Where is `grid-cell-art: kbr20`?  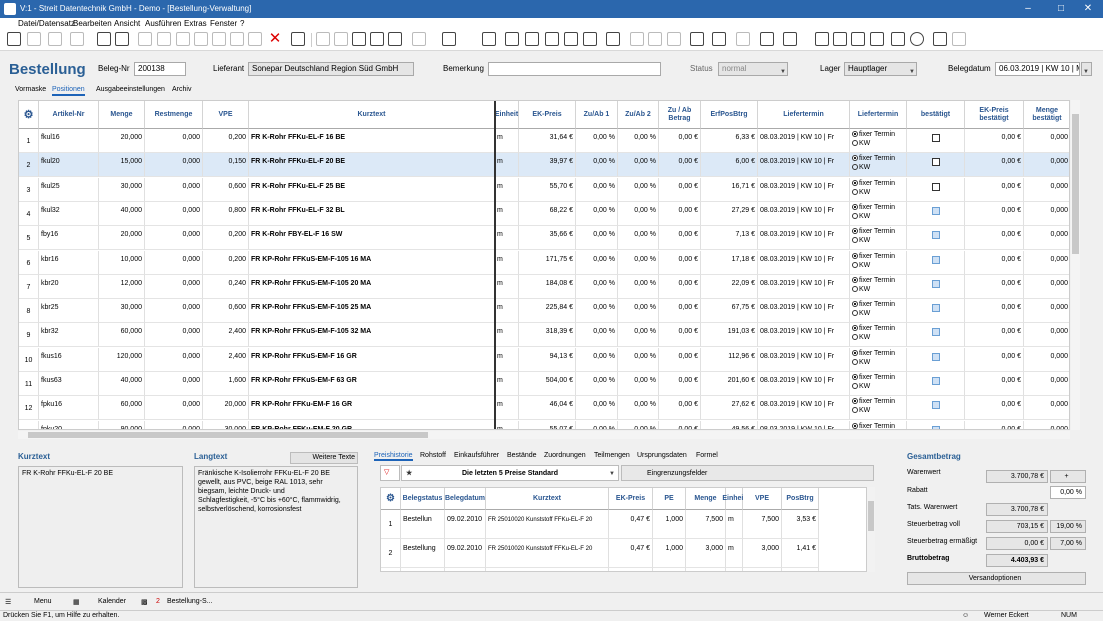 grid-cell-art: kbr20 is located at coordinates (69, 286).